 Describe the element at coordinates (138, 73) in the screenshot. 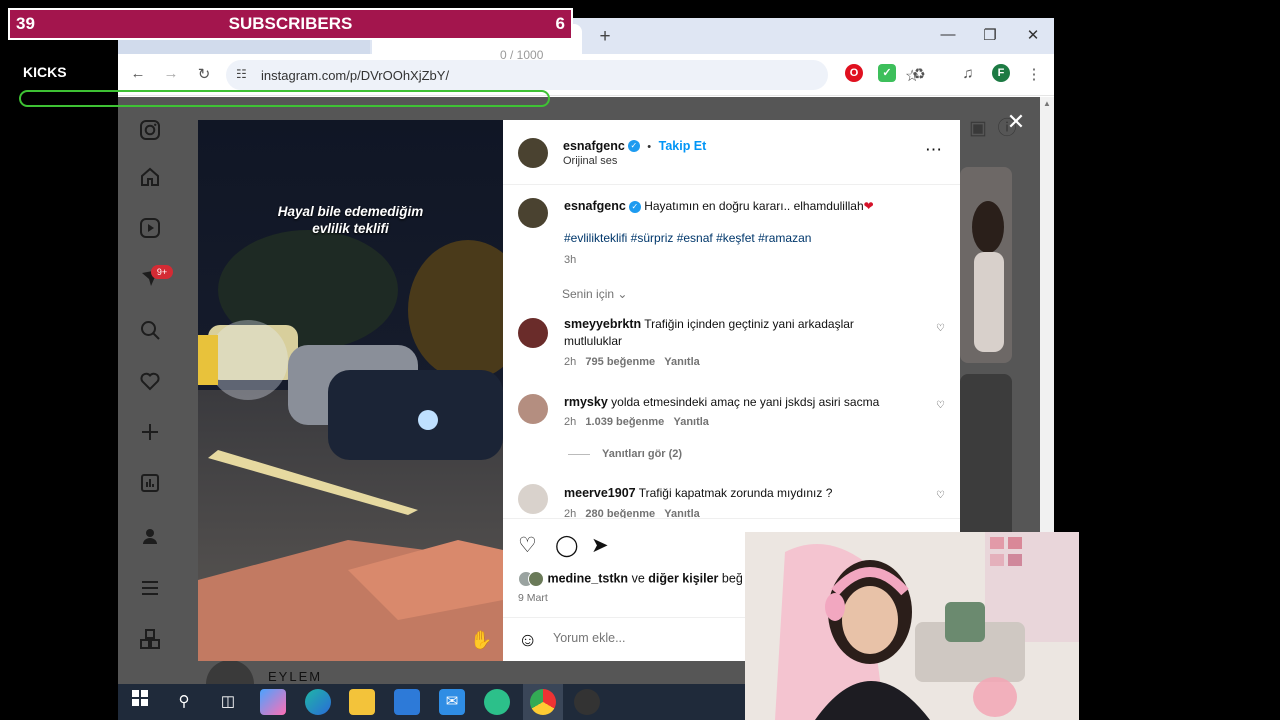

I see `back-icon: ←` at that location.